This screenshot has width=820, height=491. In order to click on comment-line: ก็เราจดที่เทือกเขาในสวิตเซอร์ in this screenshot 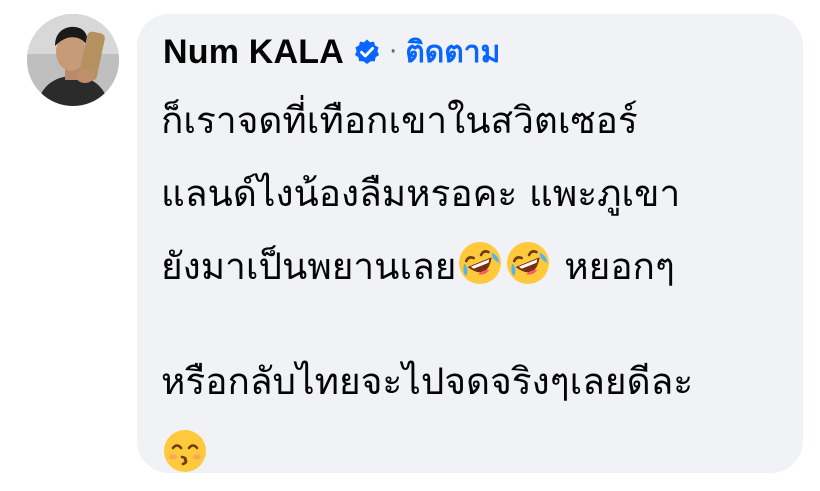, I will do `click(399, 120)`.